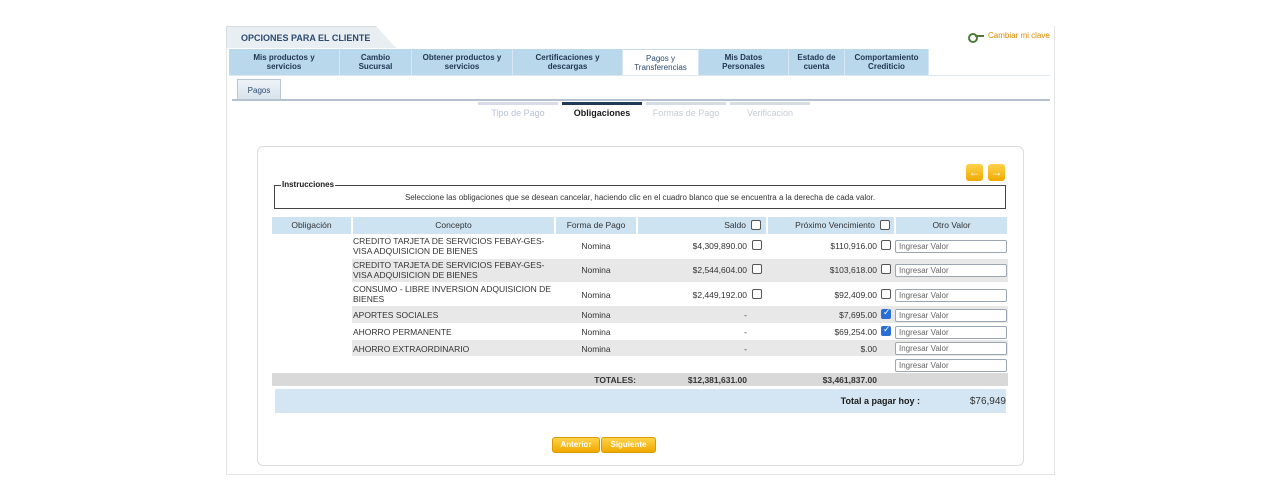  Describe the element at coordinates (745, 349) in the screenshot. I see `row-6-saldo: -` at that location.